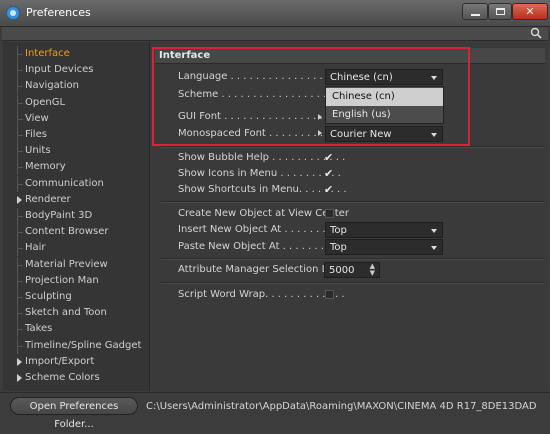 The image size is (550, 434). I want to click on sidebar-item-sketch-and-toon: Sketch and Toon, so click(76, 313).